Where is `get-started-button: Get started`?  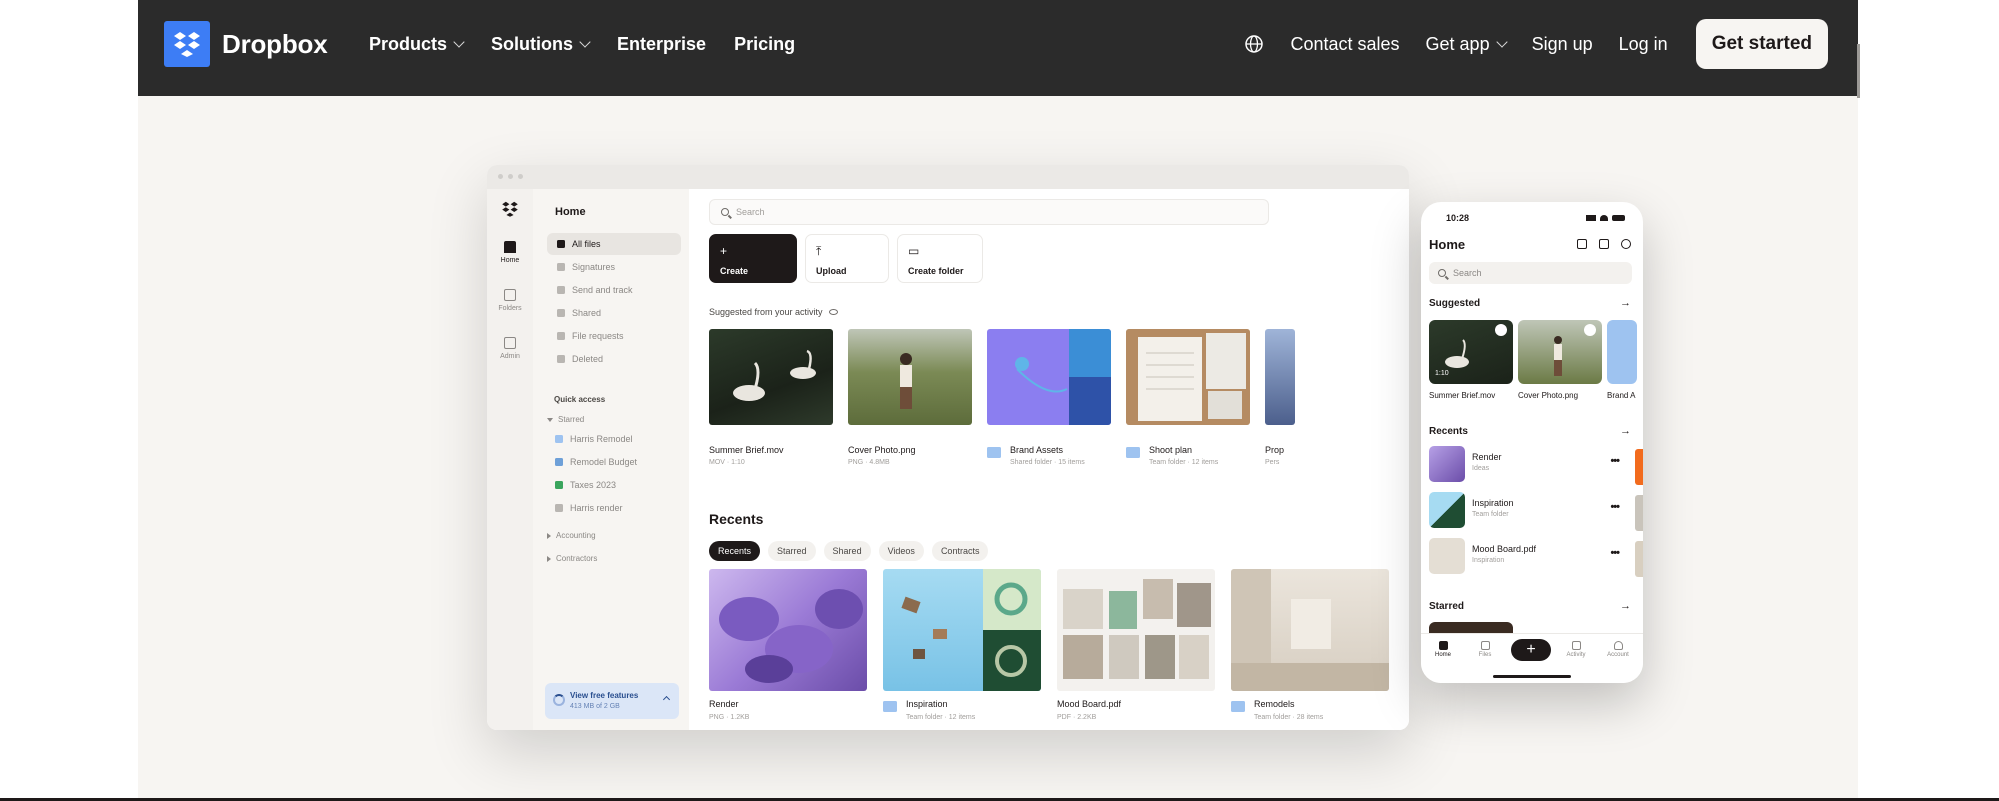
get-started-button: Get started is located at coordinates (1761, 44).